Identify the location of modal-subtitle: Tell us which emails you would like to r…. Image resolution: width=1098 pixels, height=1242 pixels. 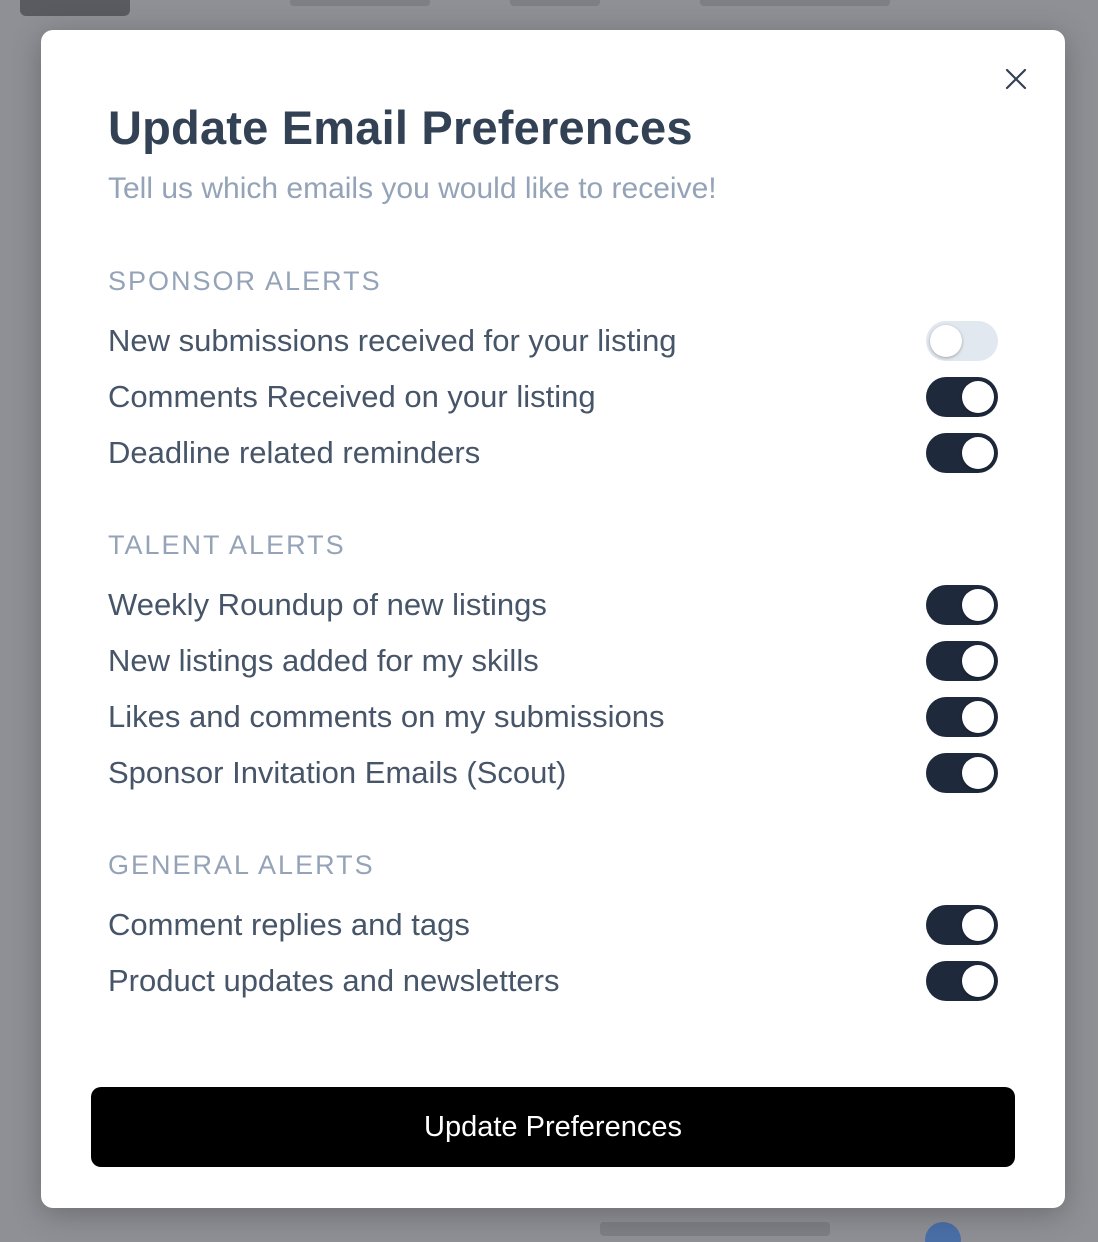
(412, 188).